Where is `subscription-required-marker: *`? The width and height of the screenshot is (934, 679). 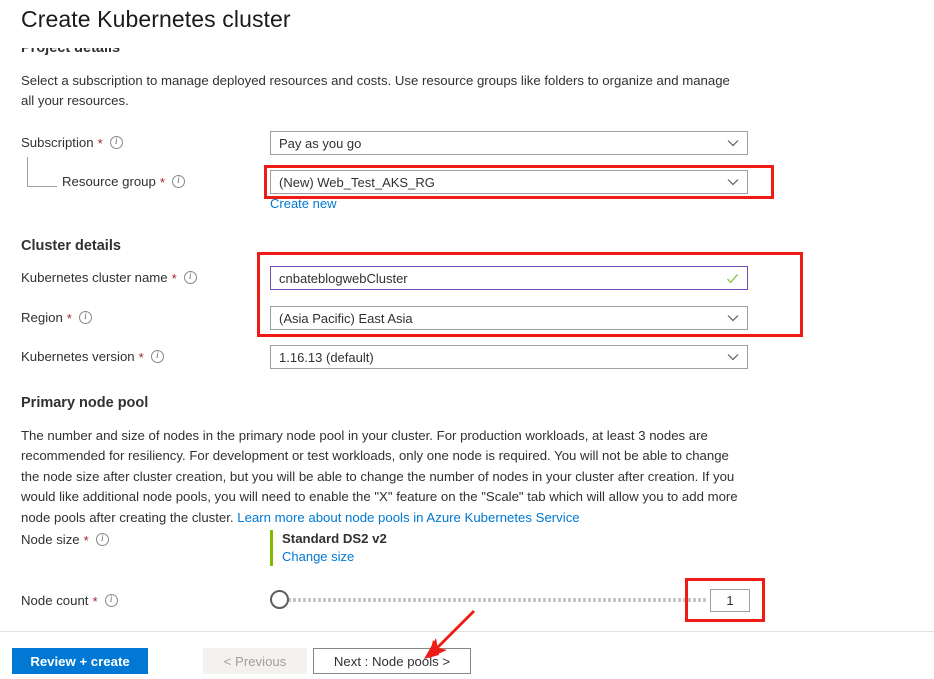 subscription-required-marker: * is located at coordinates (100, 143).